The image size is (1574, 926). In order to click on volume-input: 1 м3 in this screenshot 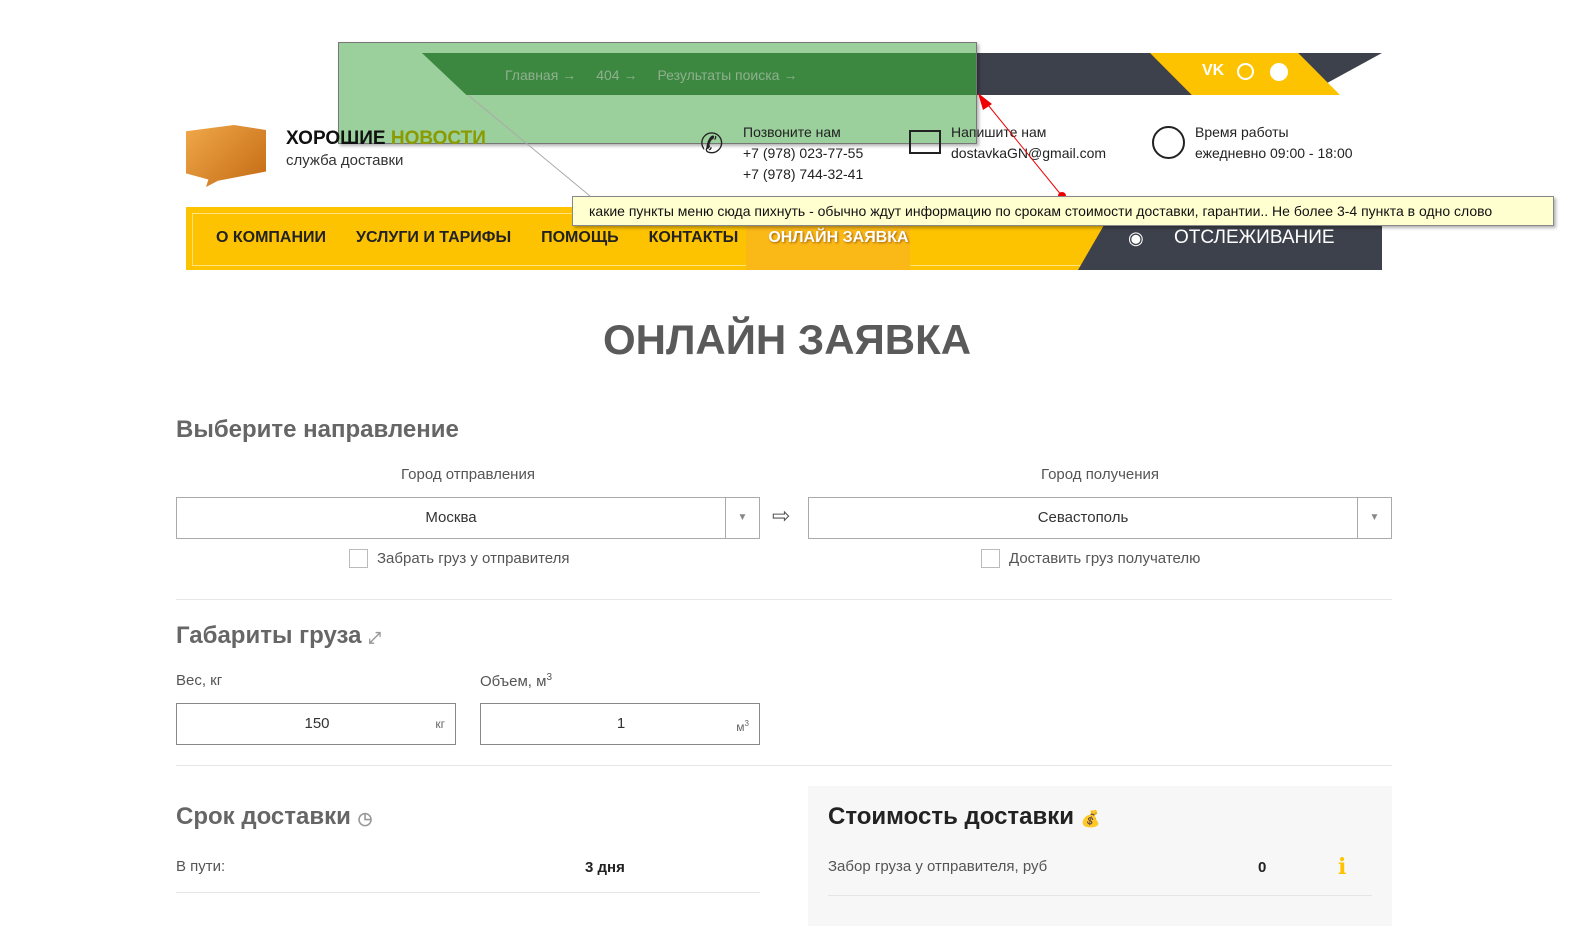, I will do `click(620, 724)`.